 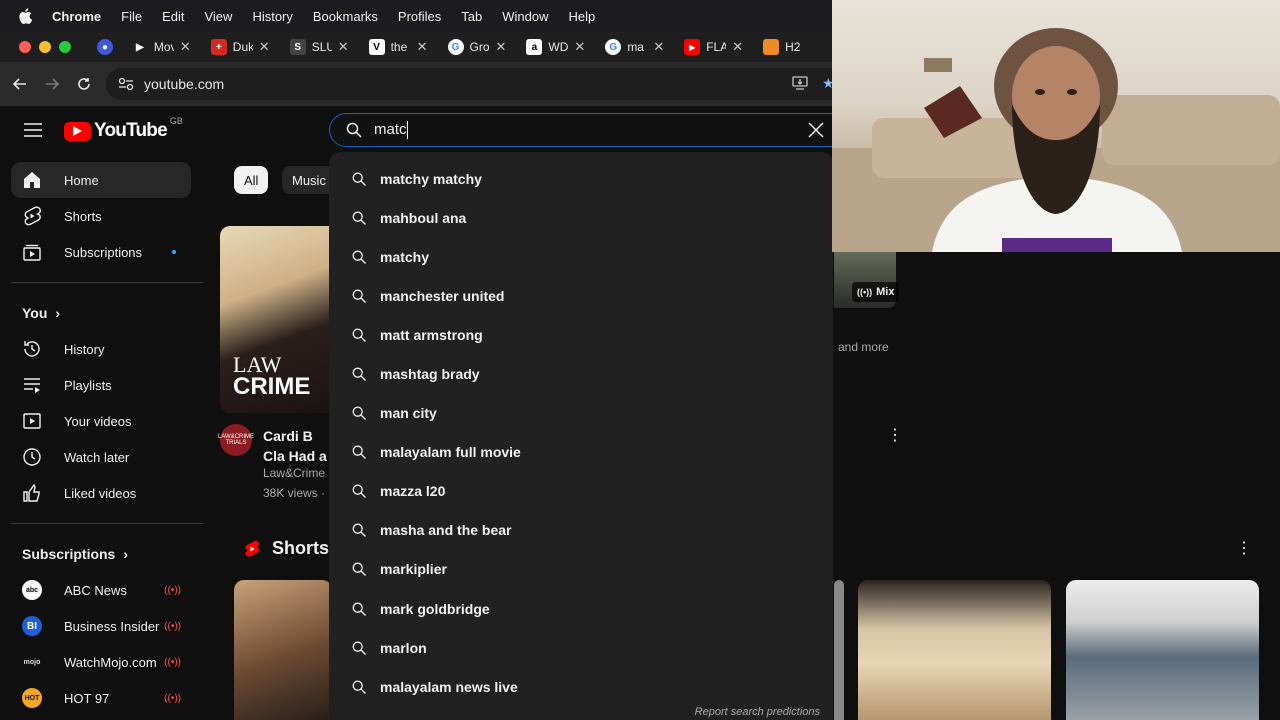 I want to click on install-app-icon, so click(x=800, y=85).